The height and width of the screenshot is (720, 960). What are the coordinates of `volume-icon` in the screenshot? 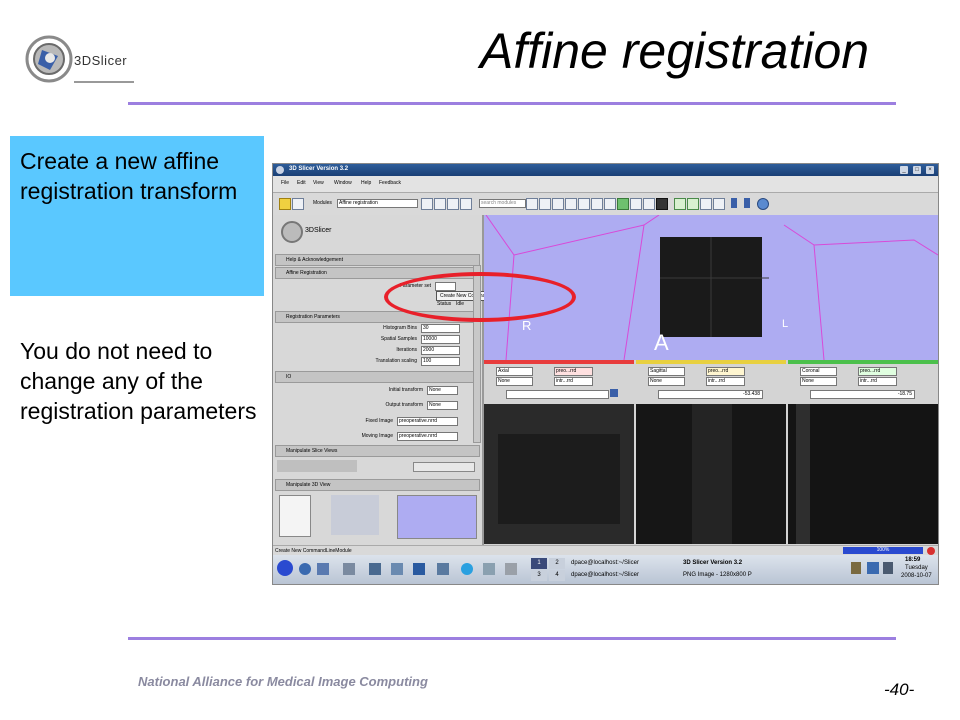 It's located at (888, 568).